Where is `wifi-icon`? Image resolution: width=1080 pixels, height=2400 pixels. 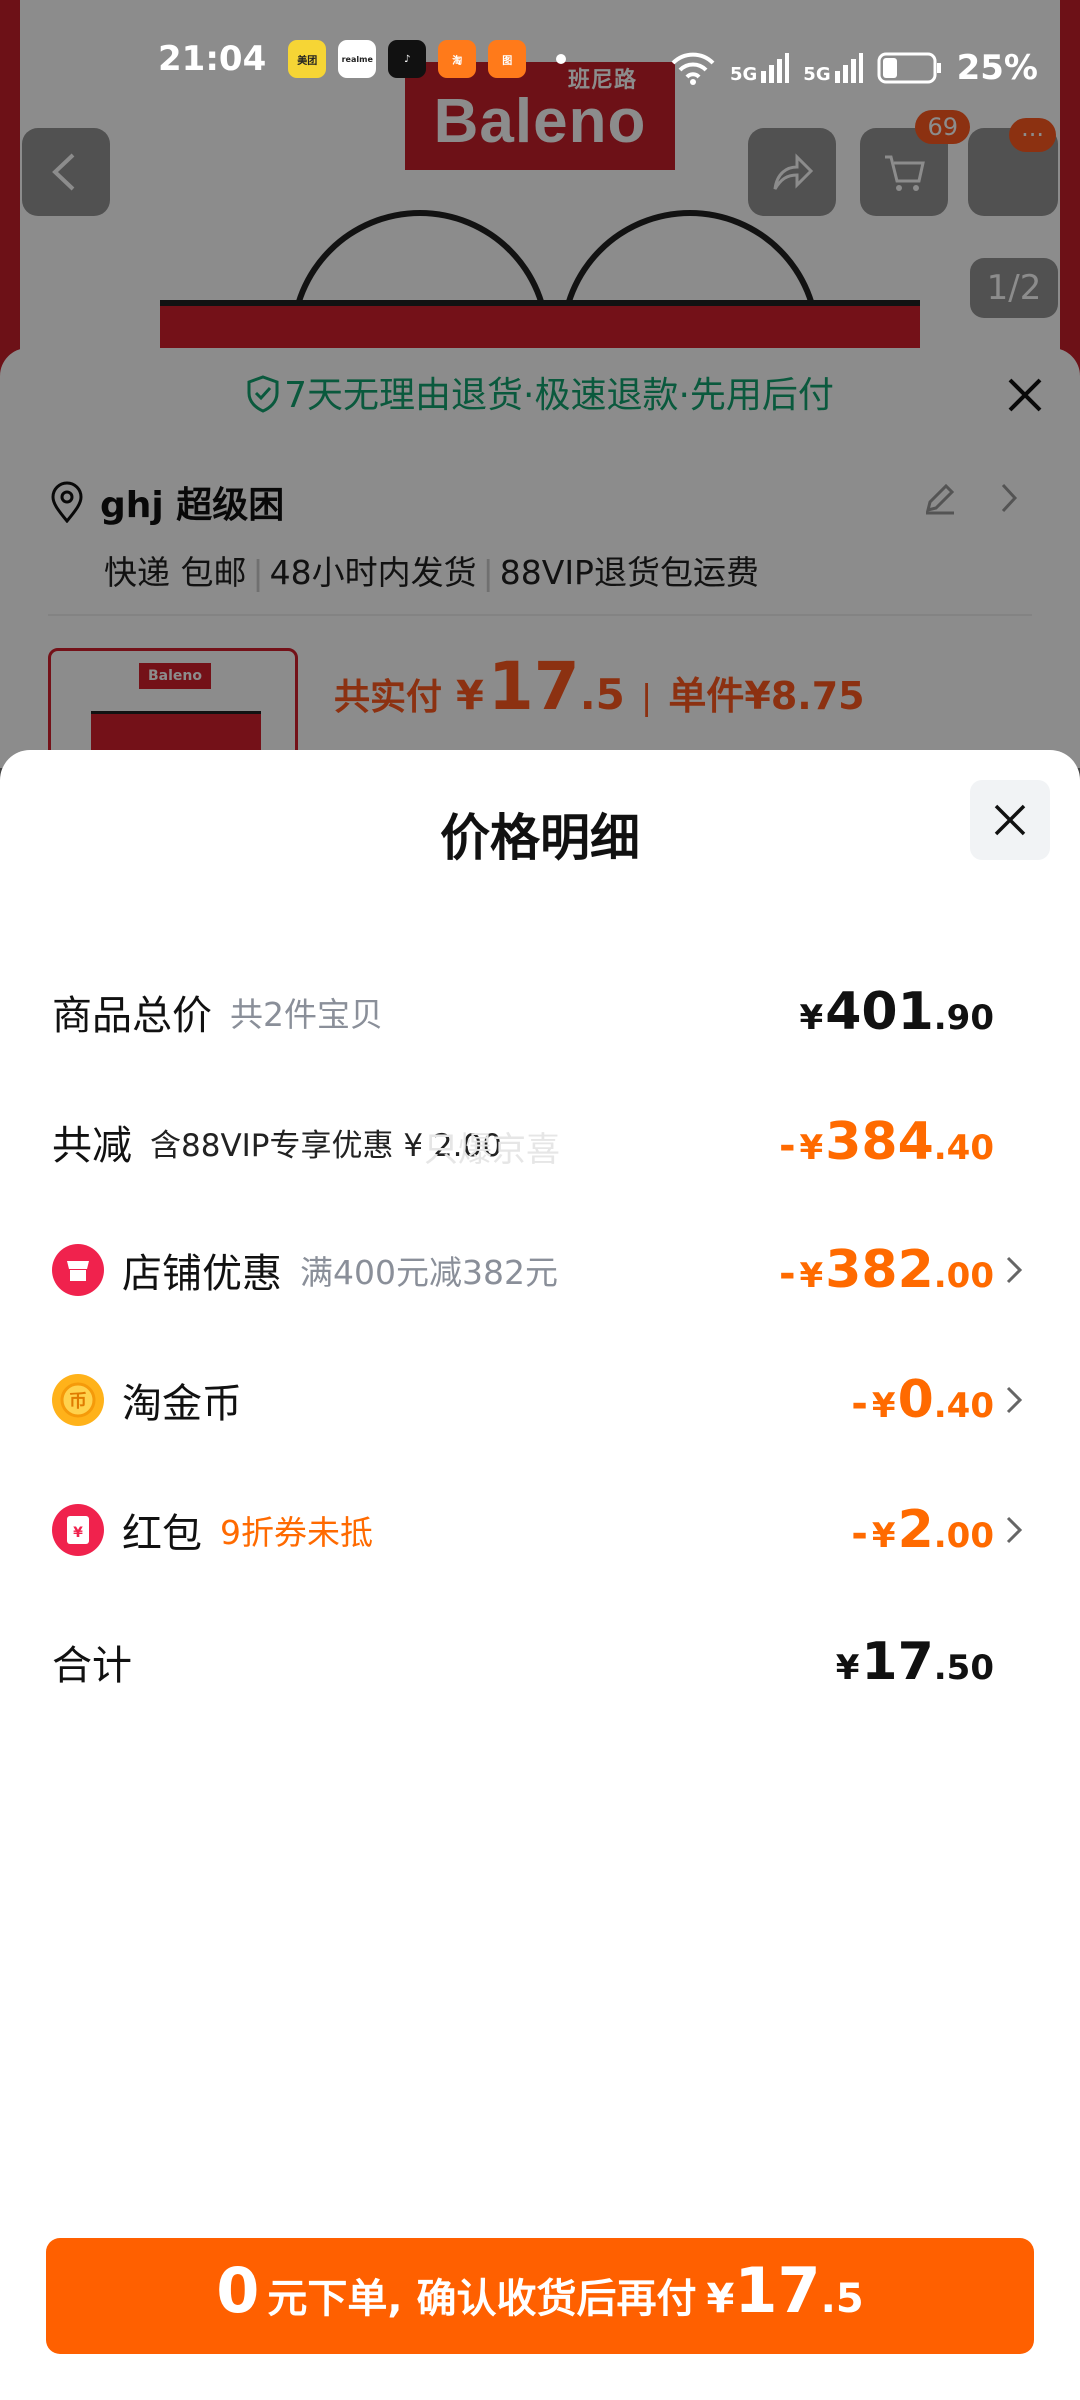 wifi-icon is located at coordinates (693, 68).